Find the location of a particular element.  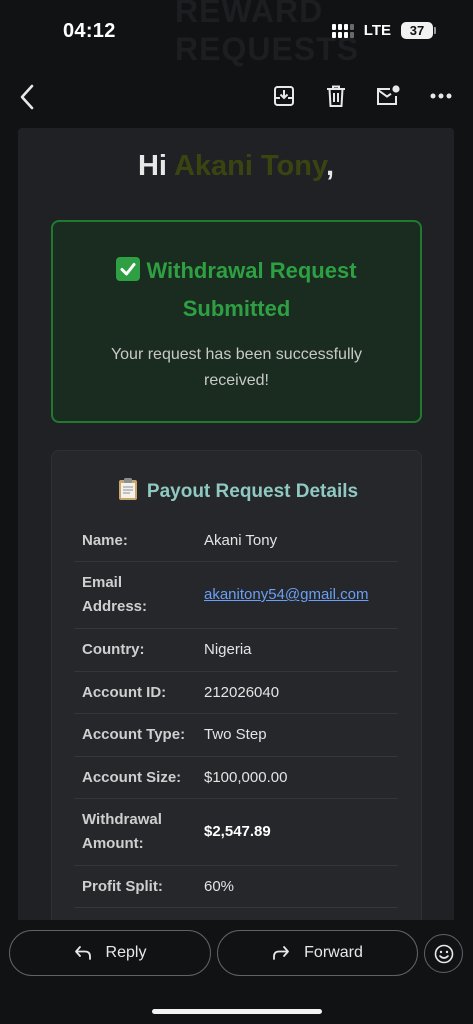

reply-icon is located at coordinates (82, 953).